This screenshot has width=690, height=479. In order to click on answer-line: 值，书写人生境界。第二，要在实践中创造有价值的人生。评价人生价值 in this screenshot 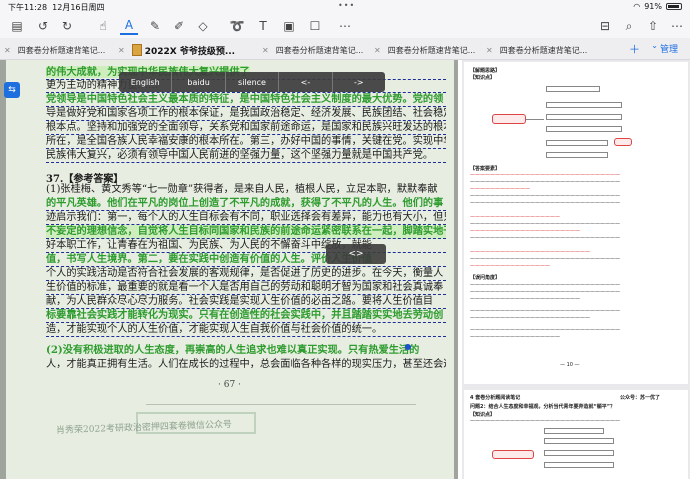, I will do `click(246, 260)`.